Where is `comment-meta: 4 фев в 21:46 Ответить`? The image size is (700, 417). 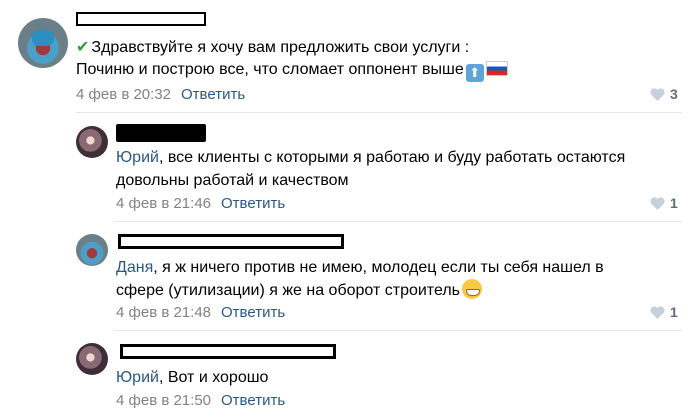
comment-meta: 4 фев в 21:46 Ответить is located at coordinates (200, 204).